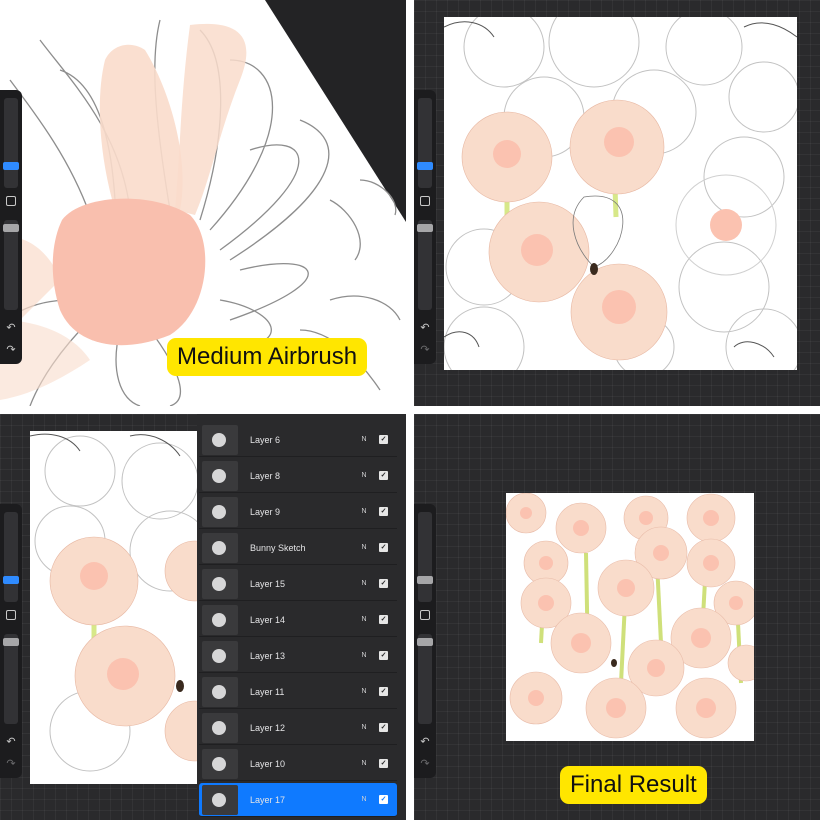 This screenshot has height=820, width=820. What do you see at coordinates (298, 584) in the screenshot?
I see `layer-row: Layer 15 N ✓` at bounding box center [298, 584].